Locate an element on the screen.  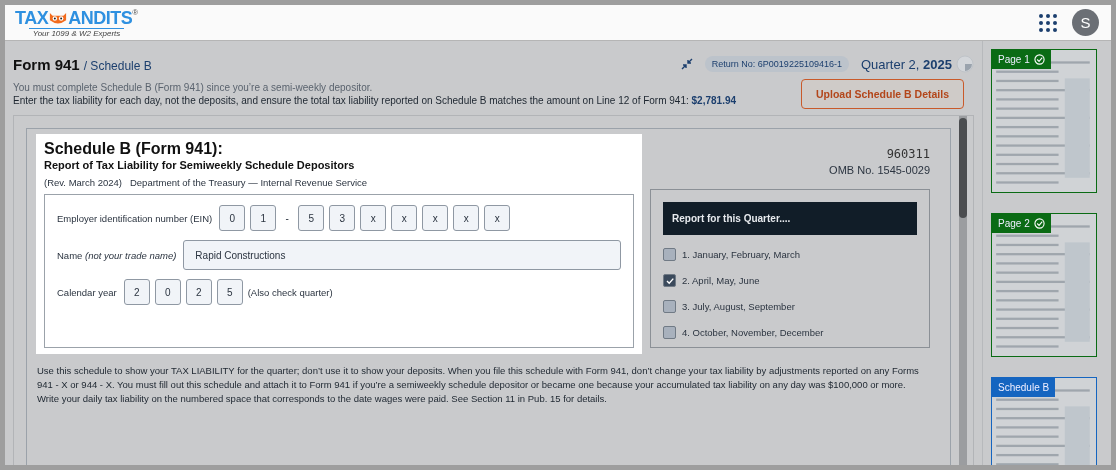
revision-text: (Rev. March 2024) is located at coordinates (83, 182).